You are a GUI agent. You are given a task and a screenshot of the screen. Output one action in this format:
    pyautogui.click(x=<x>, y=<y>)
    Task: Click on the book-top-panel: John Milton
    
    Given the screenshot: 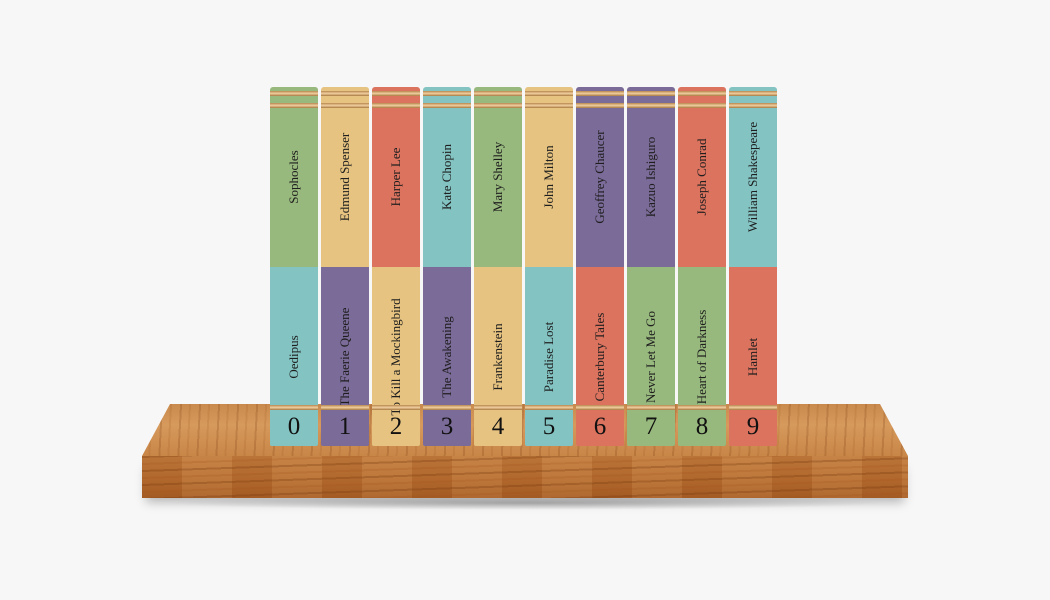 What is the action you would take?
    pyautogui.click(x=549, y=177)
    